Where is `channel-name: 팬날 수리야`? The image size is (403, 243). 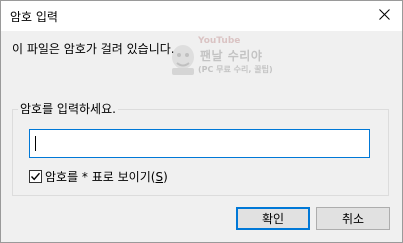
channel-name: 팬날 수리야 is located at coordinates (231, 56).